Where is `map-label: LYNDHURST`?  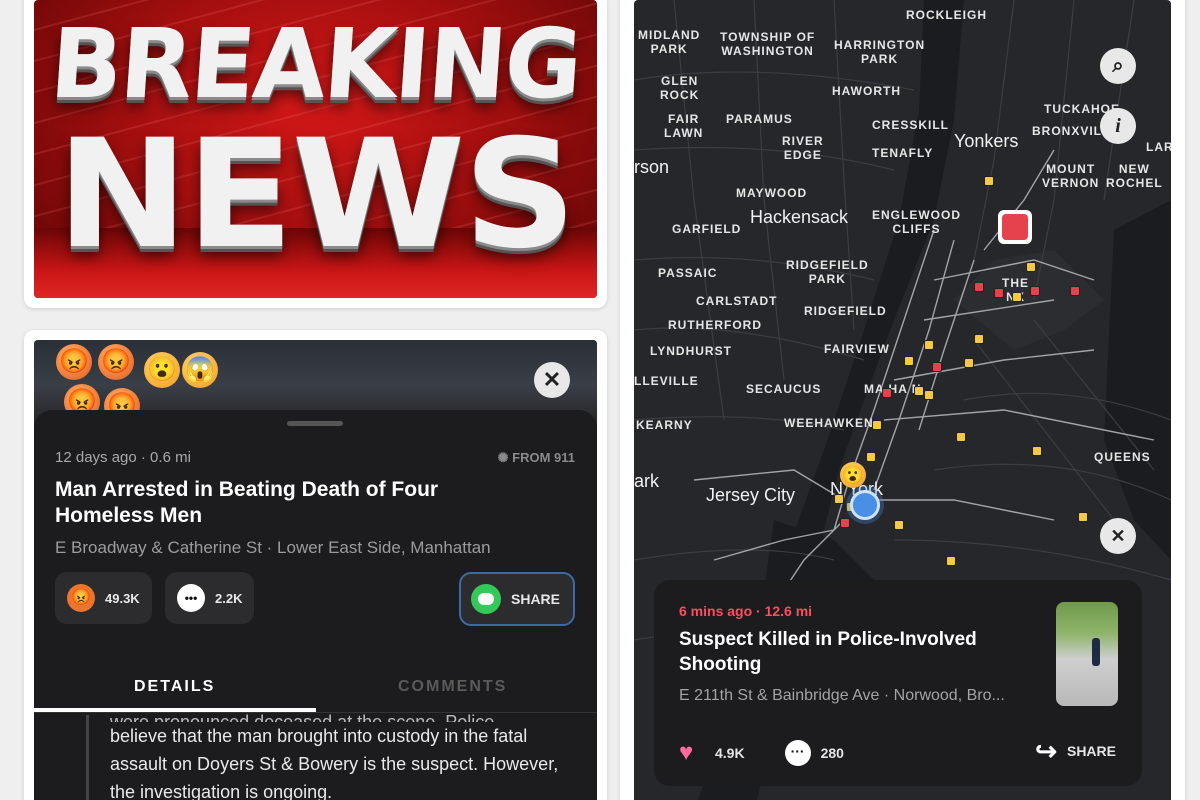 map-label: LYNDHURST is located at coordinates (691, 351).